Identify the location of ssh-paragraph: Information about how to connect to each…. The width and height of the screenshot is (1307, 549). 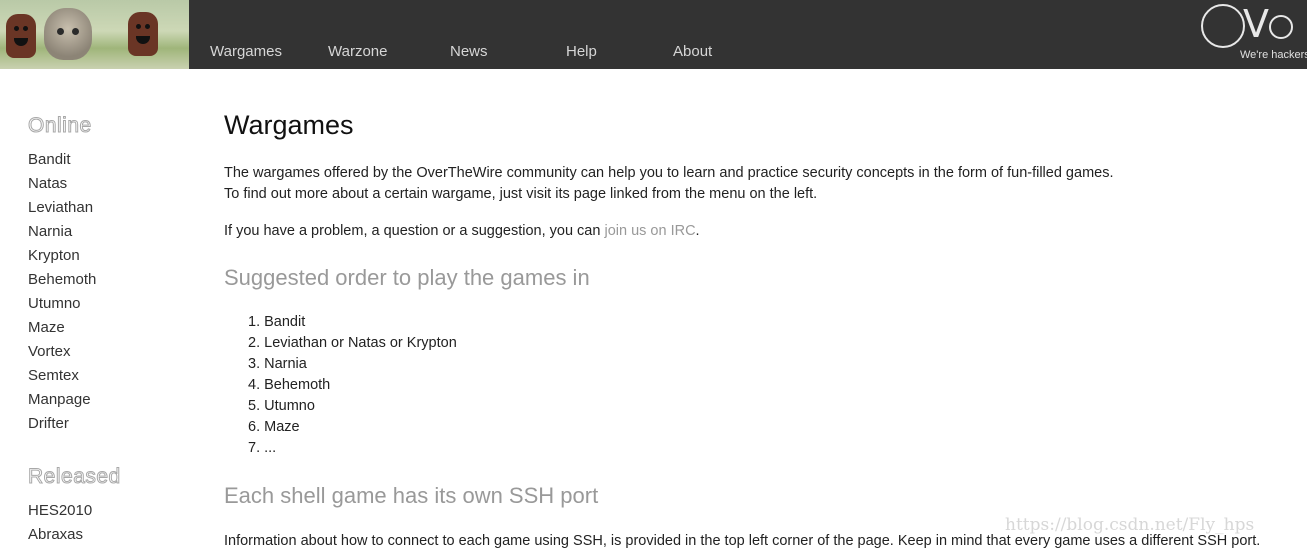
(742, 541).